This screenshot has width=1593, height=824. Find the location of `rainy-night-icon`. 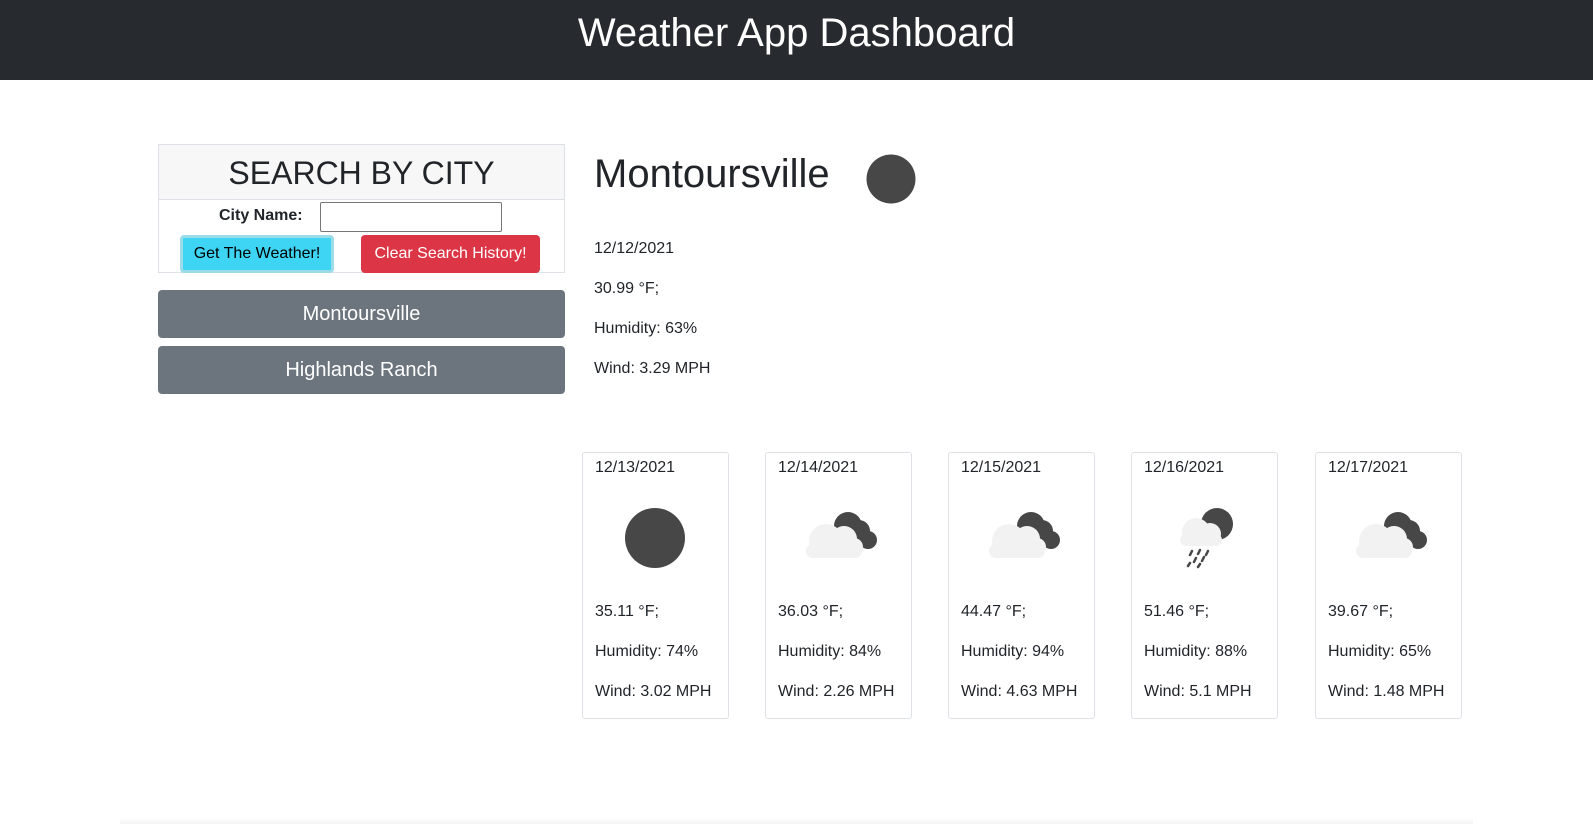

rainy-night-icon is located at coordinates (1206, 538).